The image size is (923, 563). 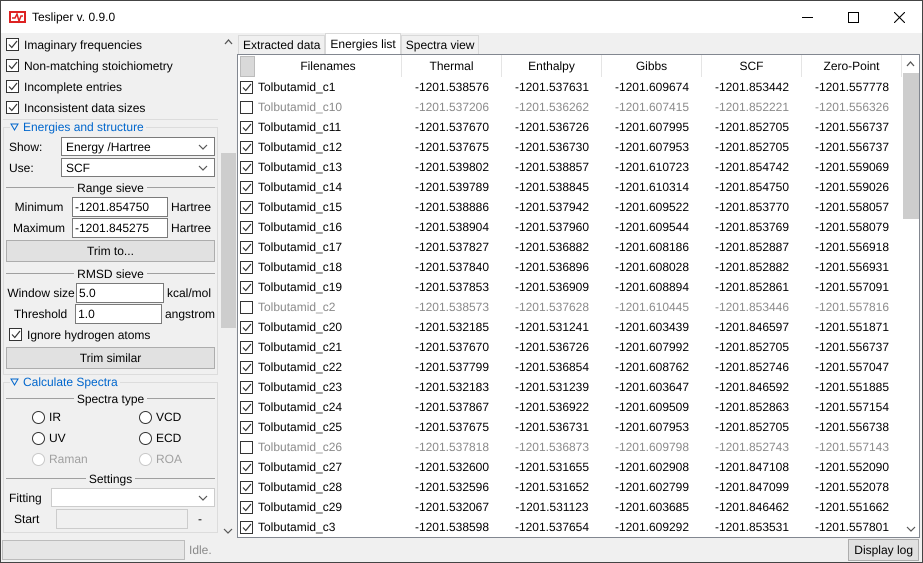 What do you see at coordinates (451, 66) in the screenshot?
I see `column-header: Thermal` at bounding box center [451, 66].